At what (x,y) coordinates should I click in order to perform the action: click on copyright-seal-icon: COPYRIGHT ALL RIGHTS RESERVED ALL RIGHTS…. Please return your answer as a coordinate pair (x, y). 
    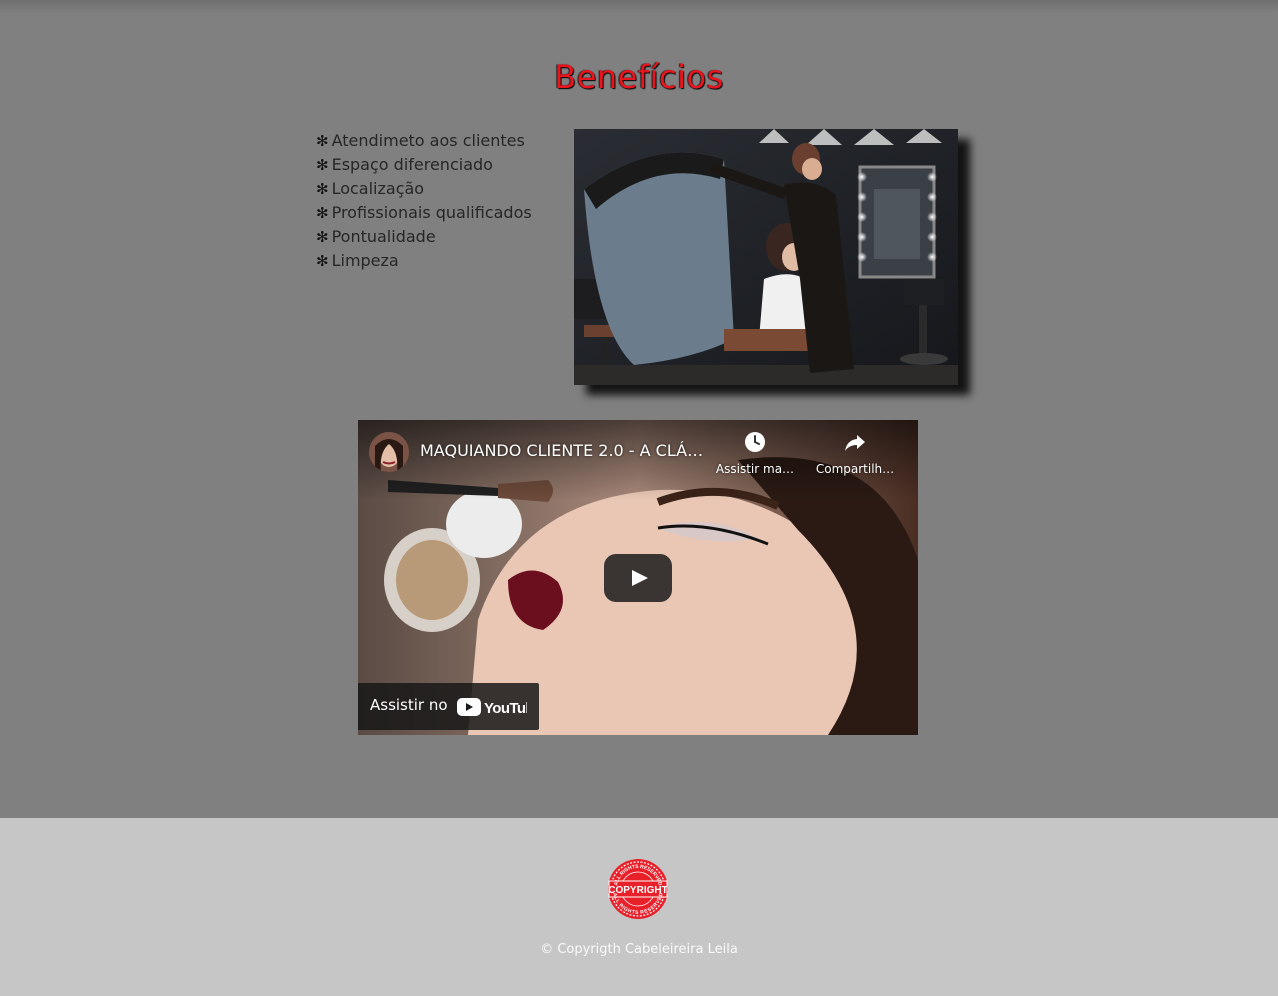
    Looking at the image, I should click on (638, 889).